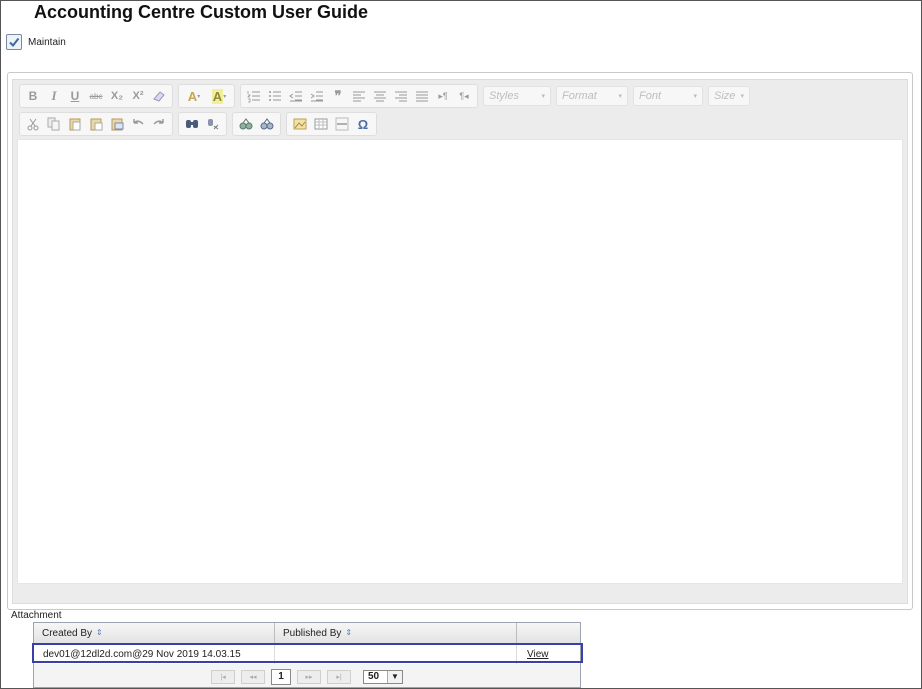 This screenshot has height=689, width=922. What do you see at coordinates (201, 12) in the screenshot?
I see `page-title: Accounting Centre Custom User Guide` at bounding box center [201, 12].